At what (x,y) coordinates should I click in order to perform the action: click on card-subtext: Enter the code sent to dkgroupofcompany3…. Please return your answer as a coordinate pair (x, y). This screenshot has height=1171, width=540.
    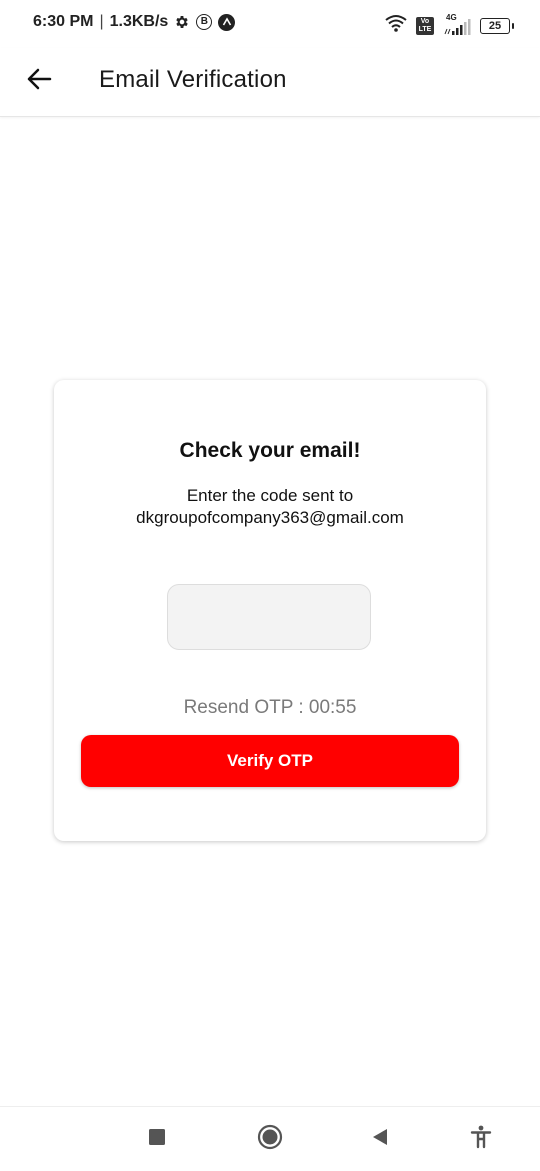
    Looking at the image, I should click on (270, 507).